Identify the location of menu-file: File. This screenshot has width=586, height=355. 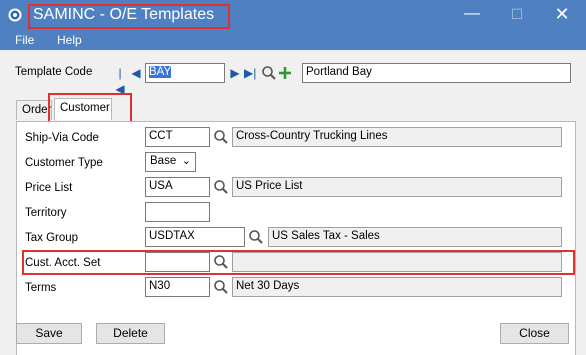
(24, 40).